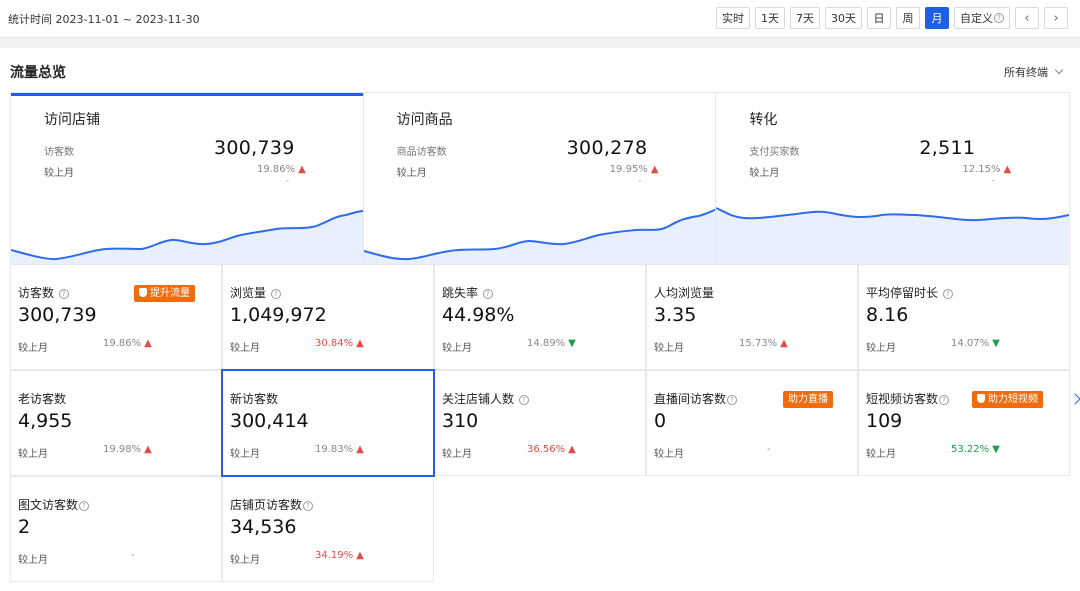  I want to click on summary-card-products: 访问商品 商品访客数 300,278 较上月 19.95% ▲ -, so click(540, 178).